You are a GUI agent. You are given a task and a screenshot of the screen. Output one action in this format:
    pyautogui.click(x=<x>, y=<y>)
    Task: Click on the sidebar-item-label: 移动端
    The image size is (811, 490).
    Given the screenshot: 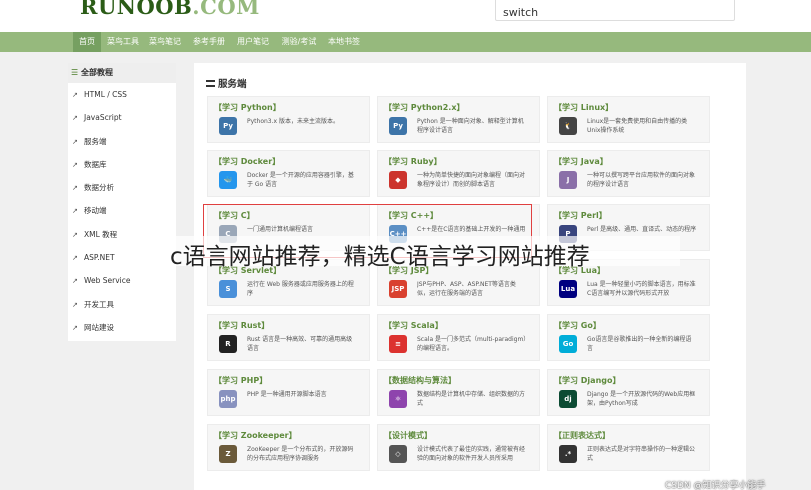 What is the action you would take?
    pyautogui.click(x=95, y=211)
    